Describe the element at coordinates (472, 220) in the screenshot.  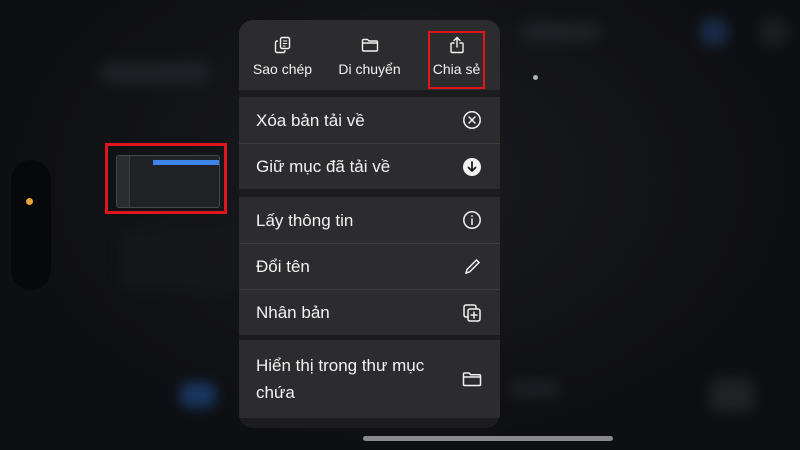
I see `info-icon` at that location.